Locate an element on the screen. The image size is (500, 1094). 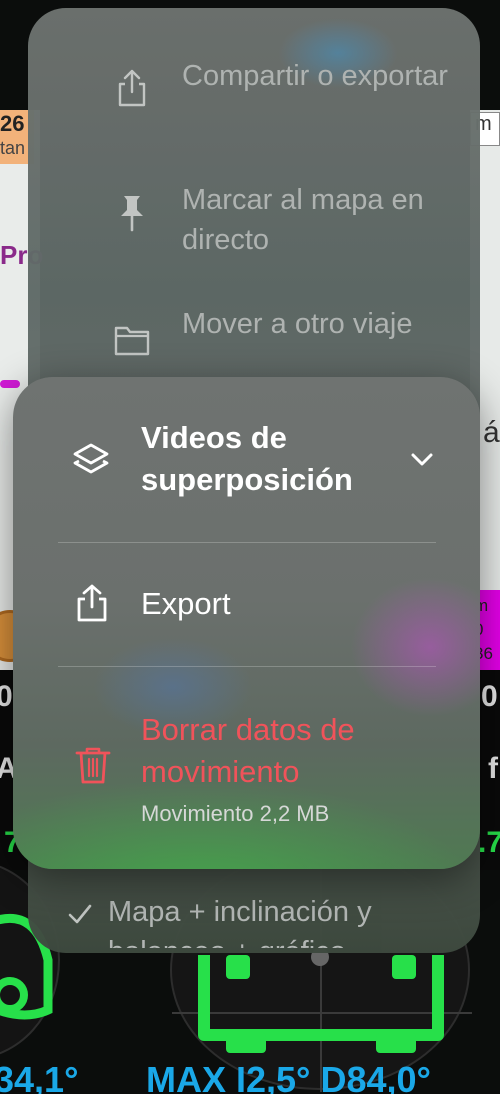
menu-item-label: Borrar datos de movimiento is located at coordinates (248, 750).